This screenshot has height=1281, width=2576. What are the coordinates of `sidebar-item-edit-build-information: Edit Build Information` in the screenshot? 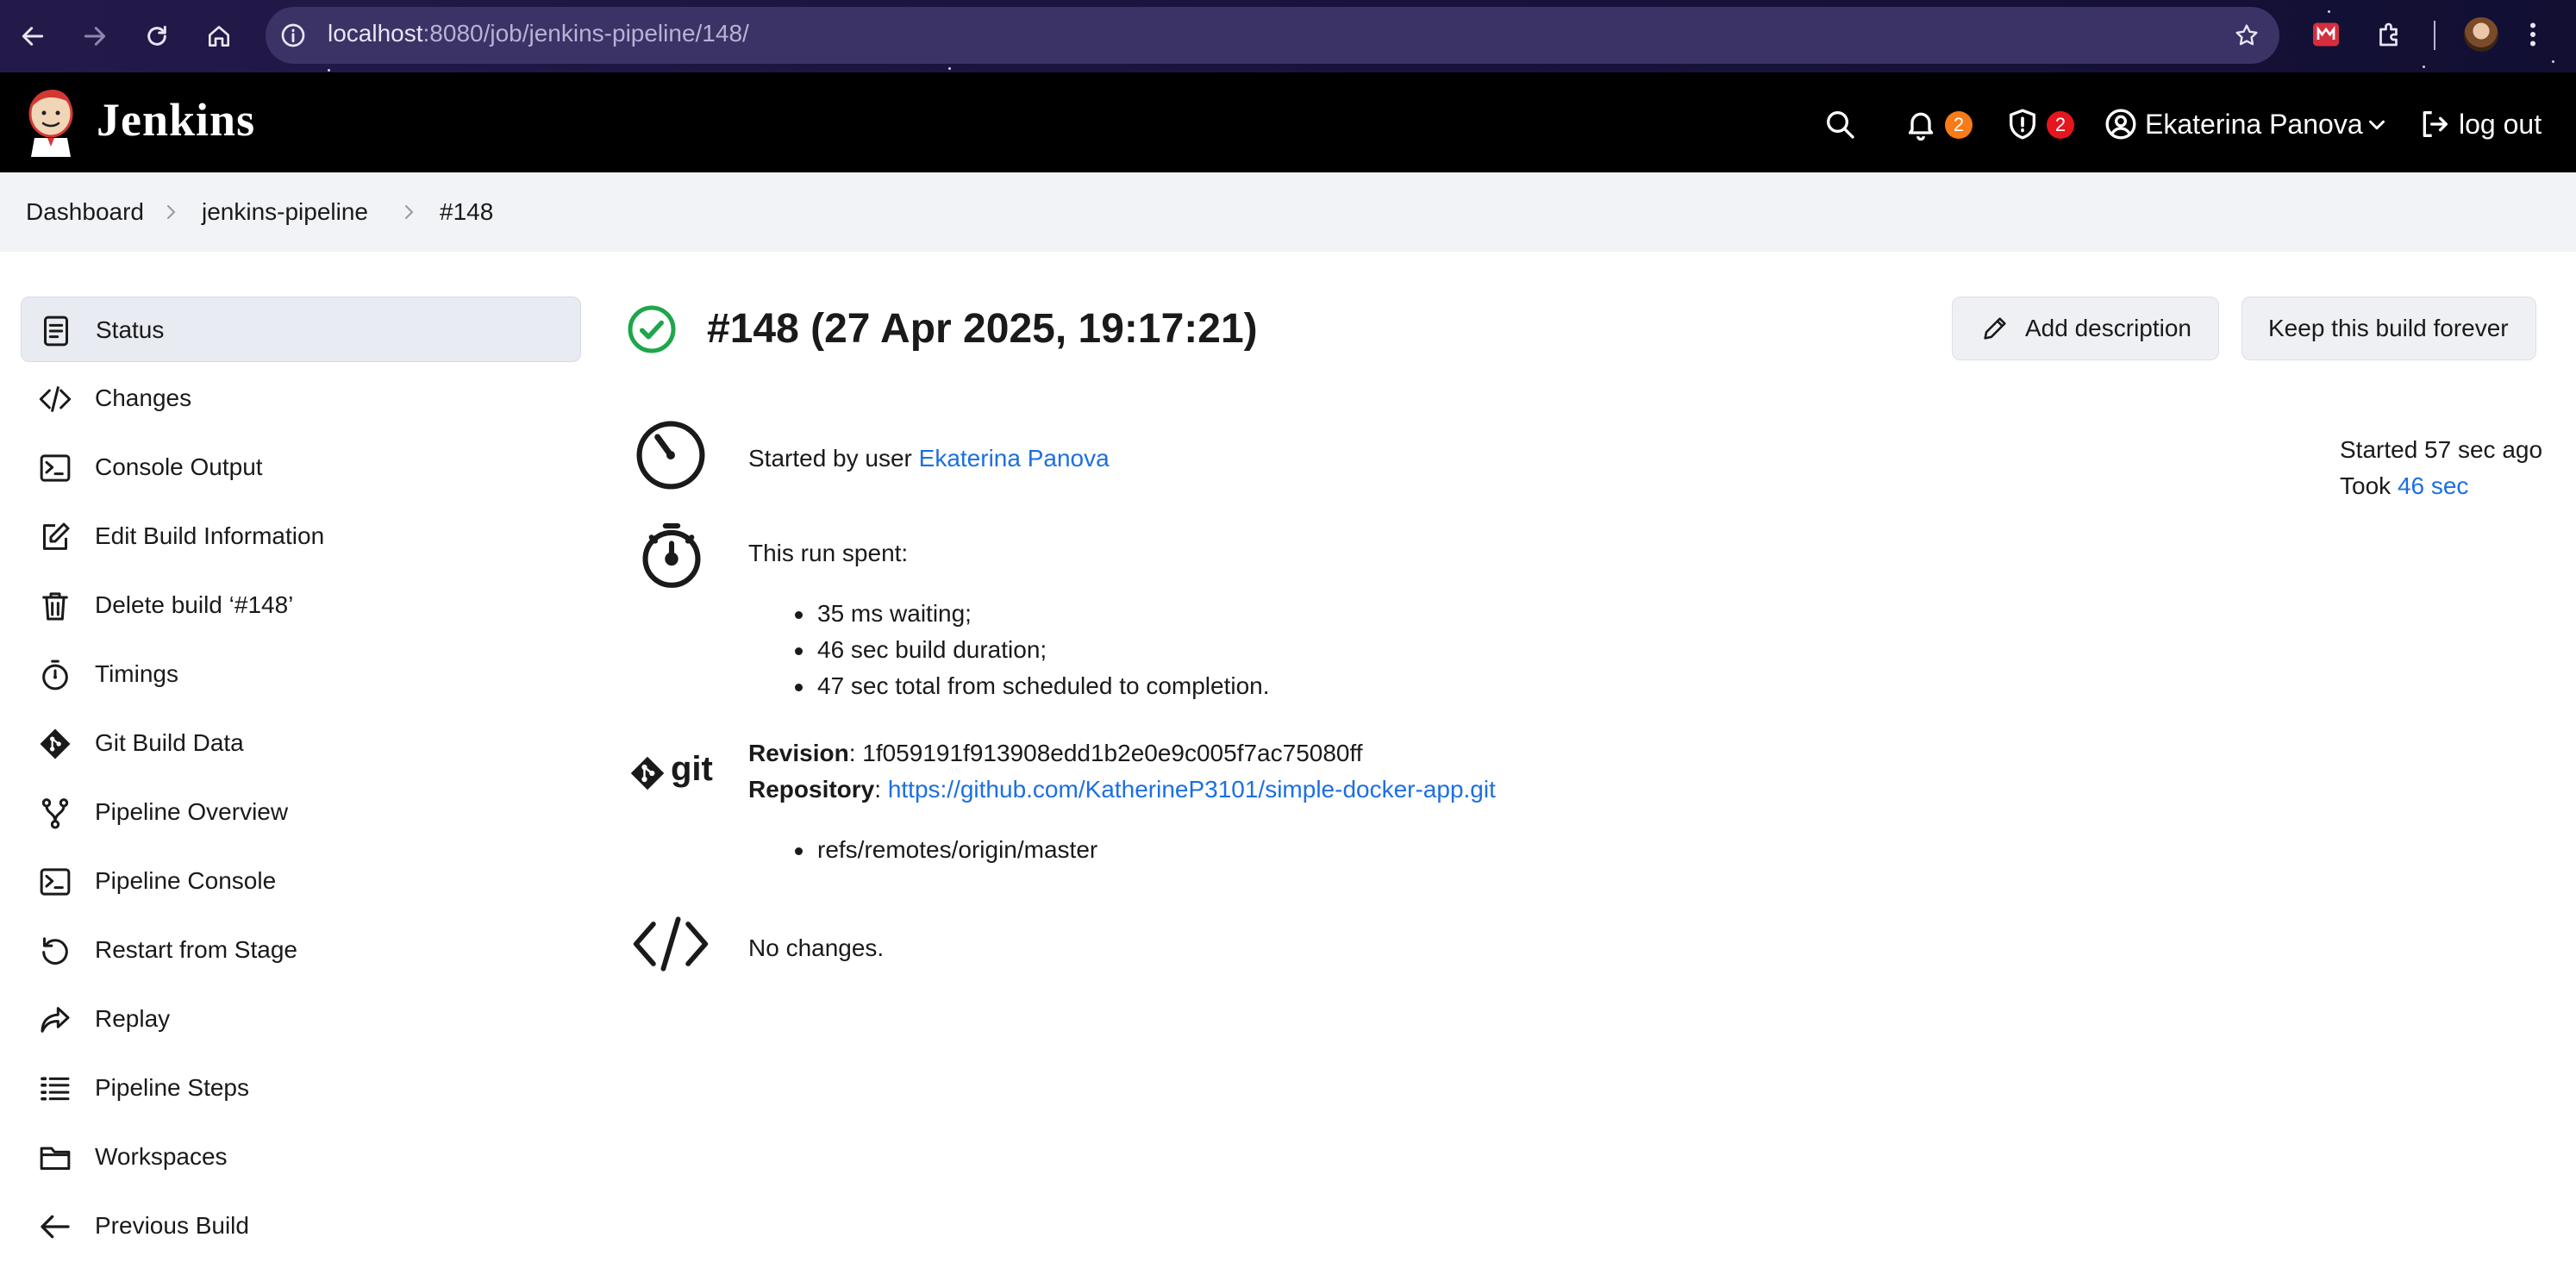 It's located at (300, 535).